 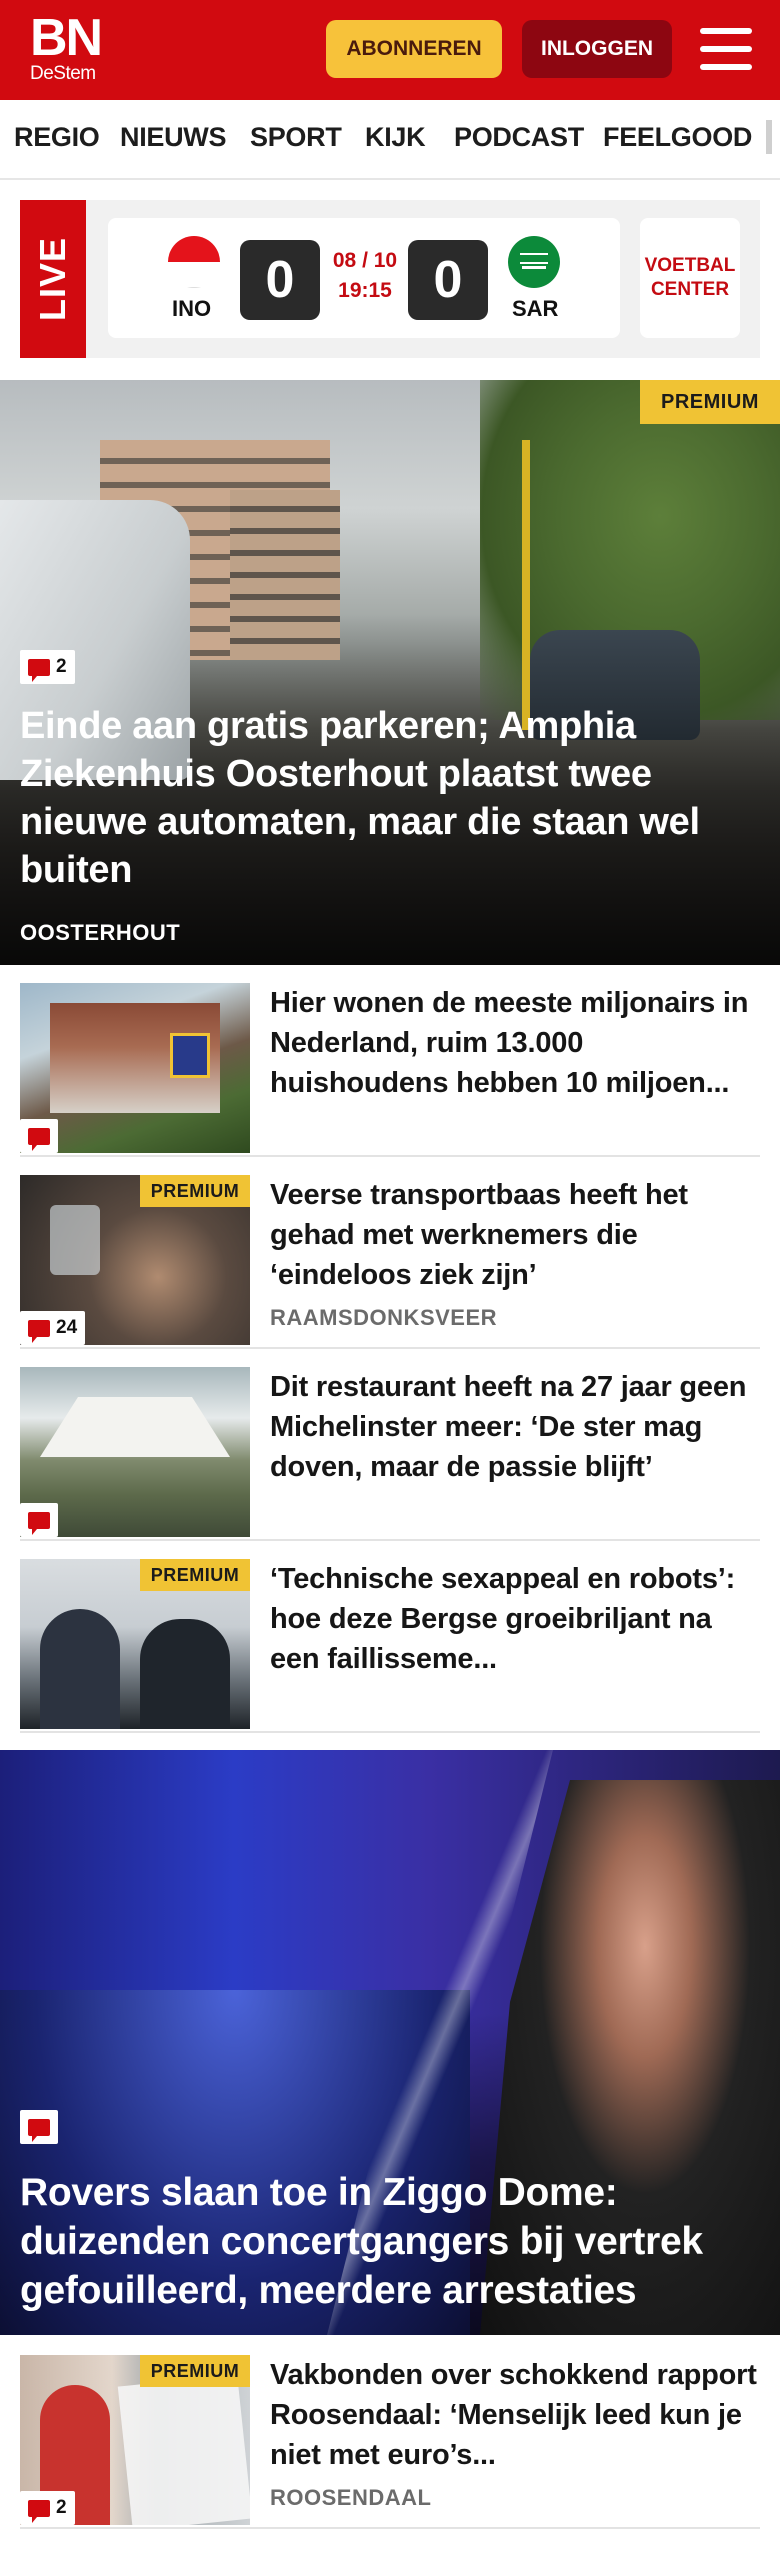 What do you see at coordinates (135, 1427) in the screenshot?
I see `thumb-tent` at bounding box center [135, 1427].